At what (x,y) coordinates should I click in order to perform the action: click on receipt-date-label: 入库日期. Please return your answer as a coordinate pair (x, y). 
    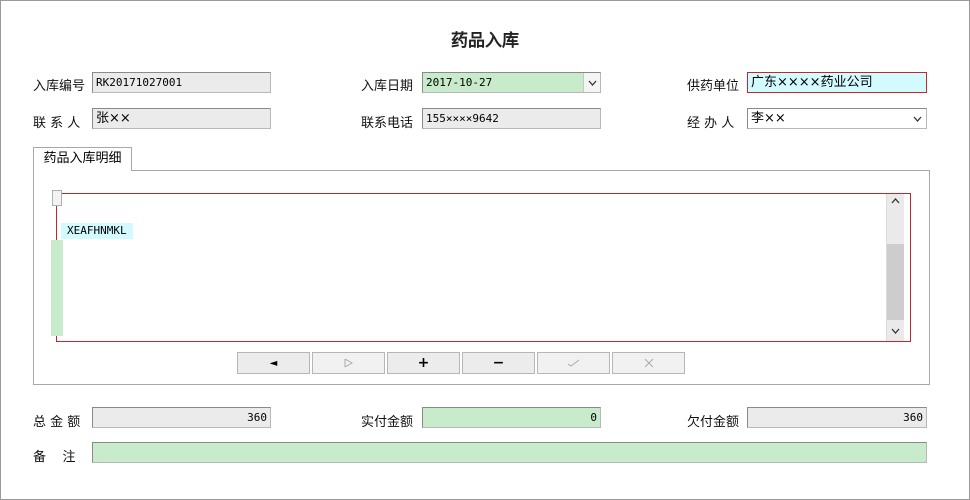
    Looking at the image, I should click on (387, 86).